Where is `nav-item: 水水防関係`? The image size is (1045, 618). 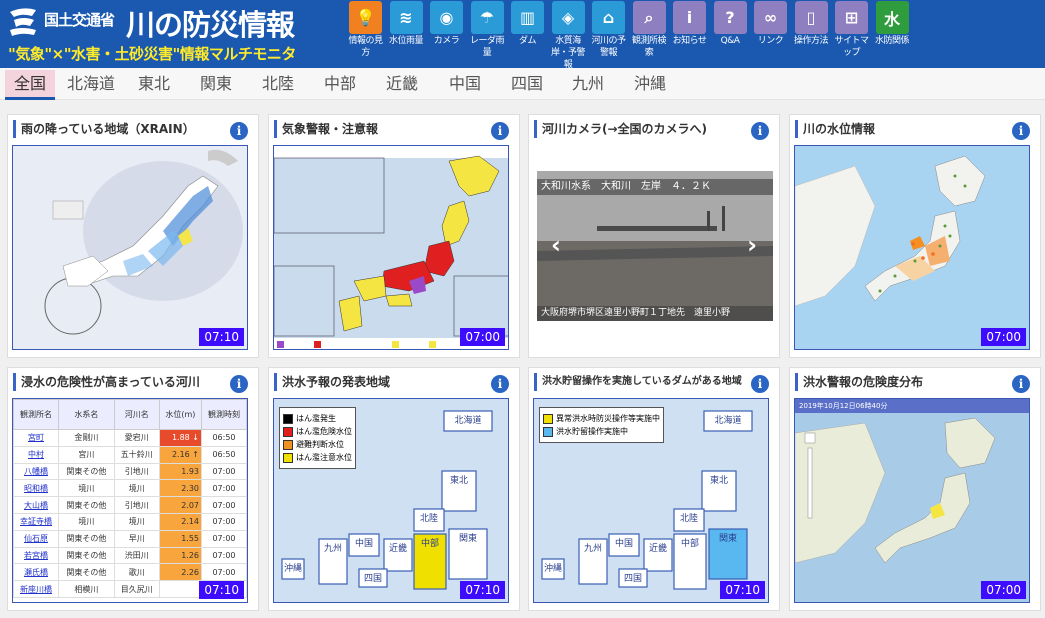 nav-item: 水水防関係 is located at coordinates (892, 33).